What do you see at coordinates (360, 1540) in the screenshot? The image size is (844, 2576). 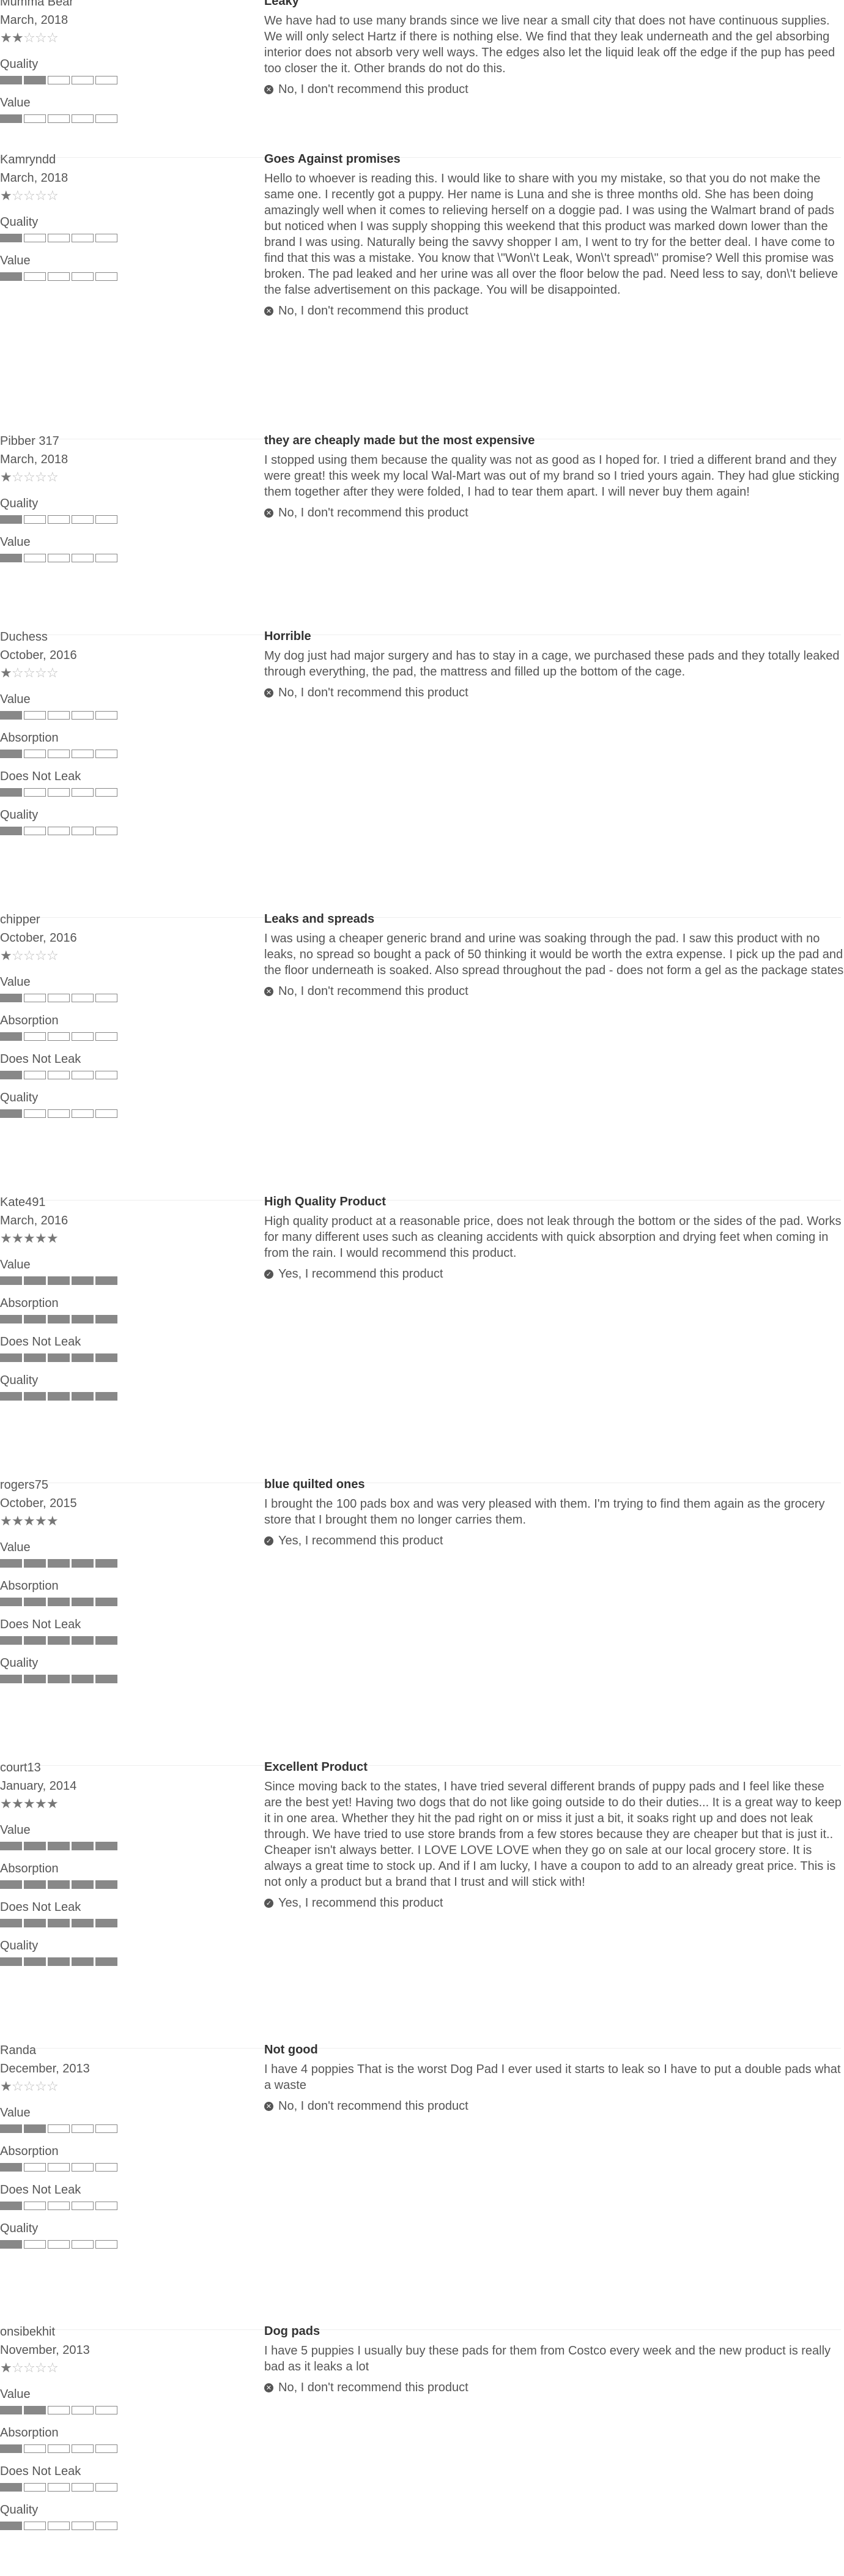 I see `recommendation-text: Yes, I recommend this product` at bounding box center [360, 1540].